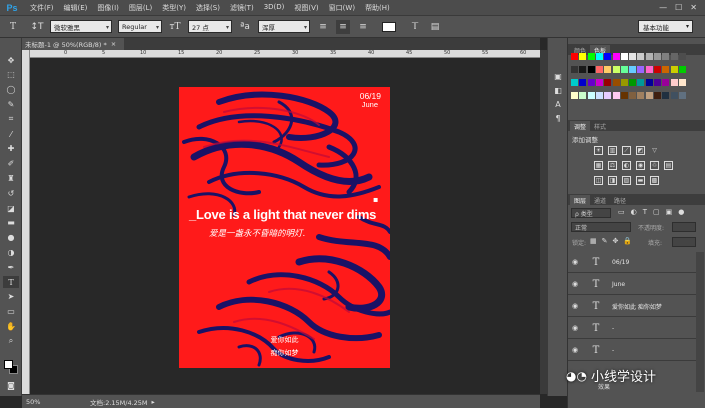 This screenshot has width=705, height=408. Describe the element at coordinates (11, 252) in the screenshot. I see `dodge-tool-icon: ◑` at that location.